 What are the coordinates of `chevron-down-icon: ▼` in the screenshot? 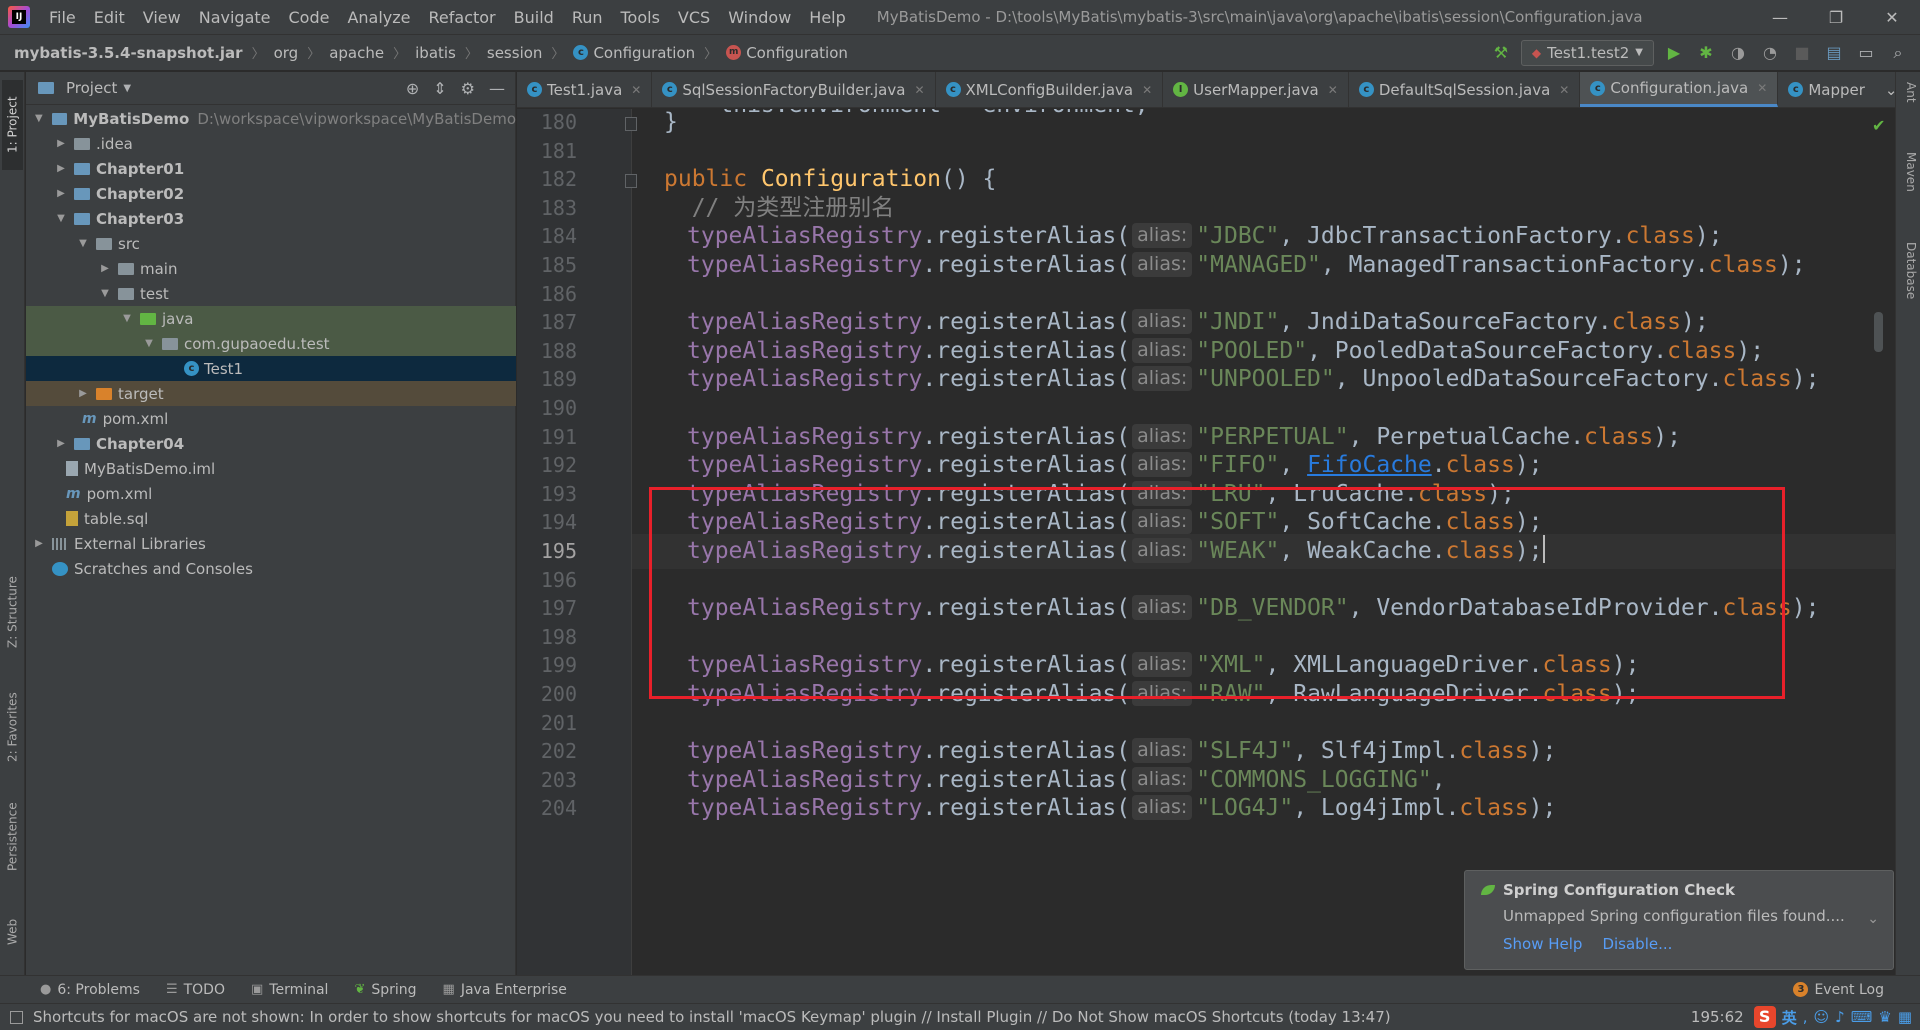 It's located at (127, 88).